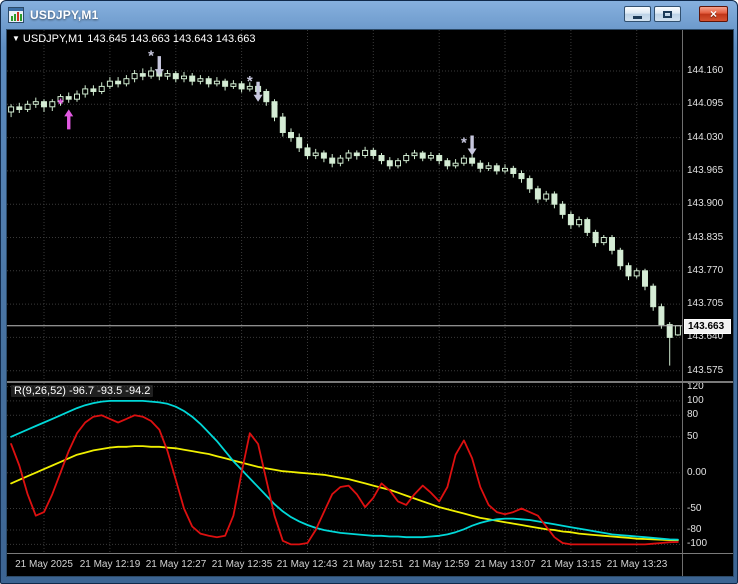 The width and height of the screenshot is (738, 584). I want to click on maximize-icon, so click(667, 14).